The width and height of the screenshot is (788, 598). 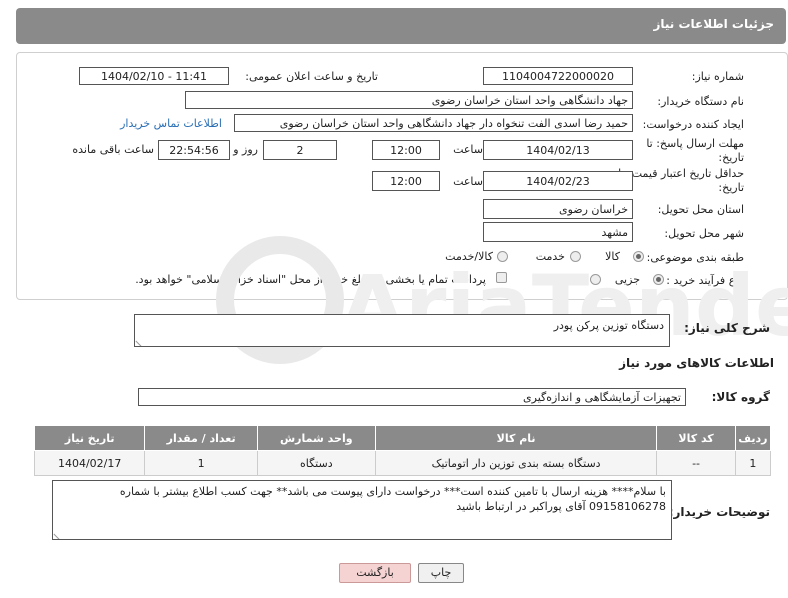 What do you see at coordinates (595, 279) in the screenshot?
I see `process-radio-medium` at bounding box center [595, 279].